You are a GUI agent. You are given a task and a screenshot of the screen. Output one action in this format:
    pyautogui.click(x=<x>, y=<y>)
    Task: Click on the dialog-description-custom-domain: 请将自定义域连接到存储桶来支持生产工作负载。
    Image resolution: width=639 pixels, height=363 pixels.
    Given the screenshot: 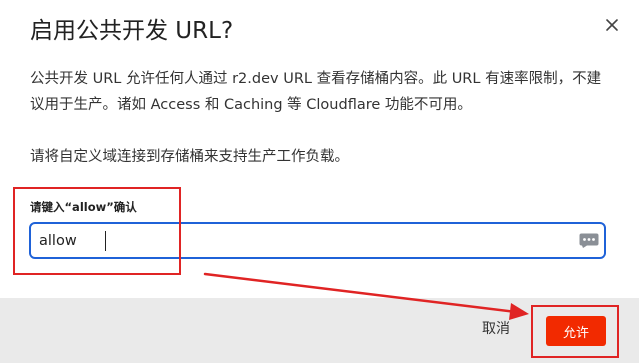 What is the action you would take?
    pyautogui.click(x=189, y=157)
    